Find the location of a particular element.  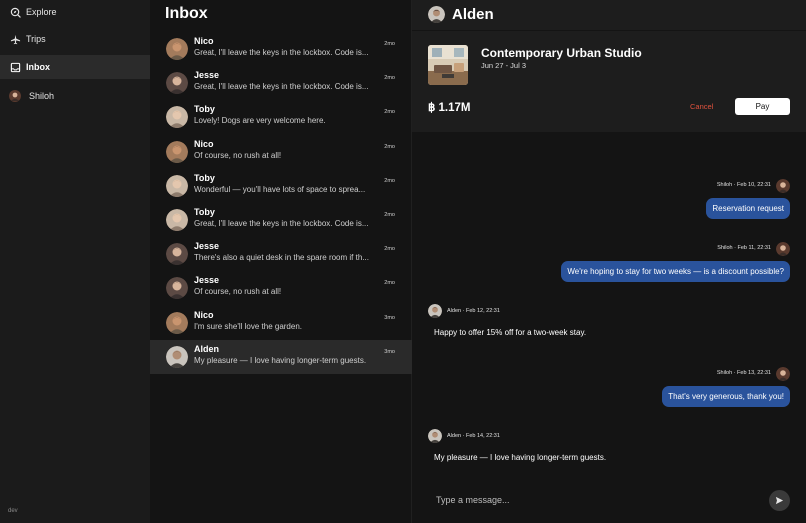

page-title: Inbox is located at coordinates (186, 13).